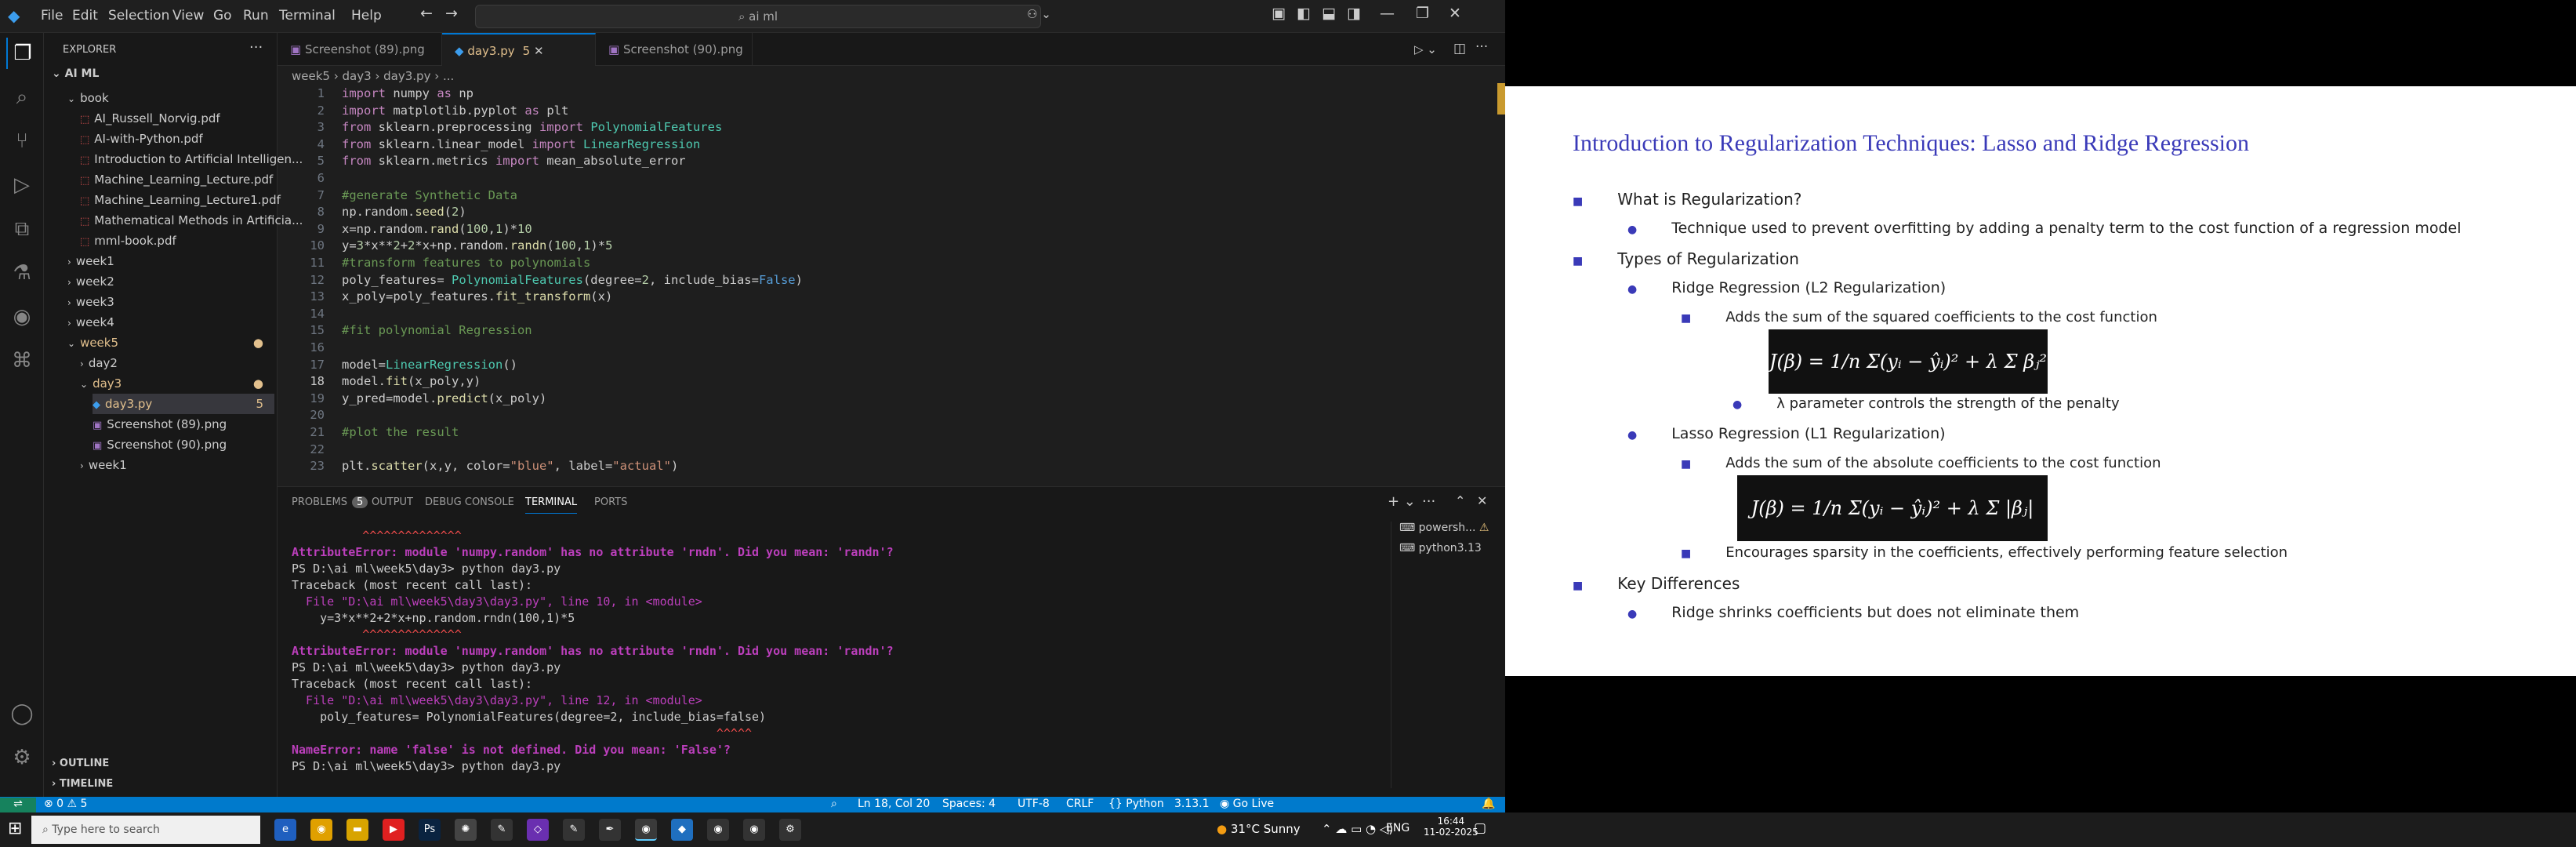 The height and width of the screenshot is (847, 2576). I want to click on toggle-sidebar-icon: ◧, so click(1304, 13).